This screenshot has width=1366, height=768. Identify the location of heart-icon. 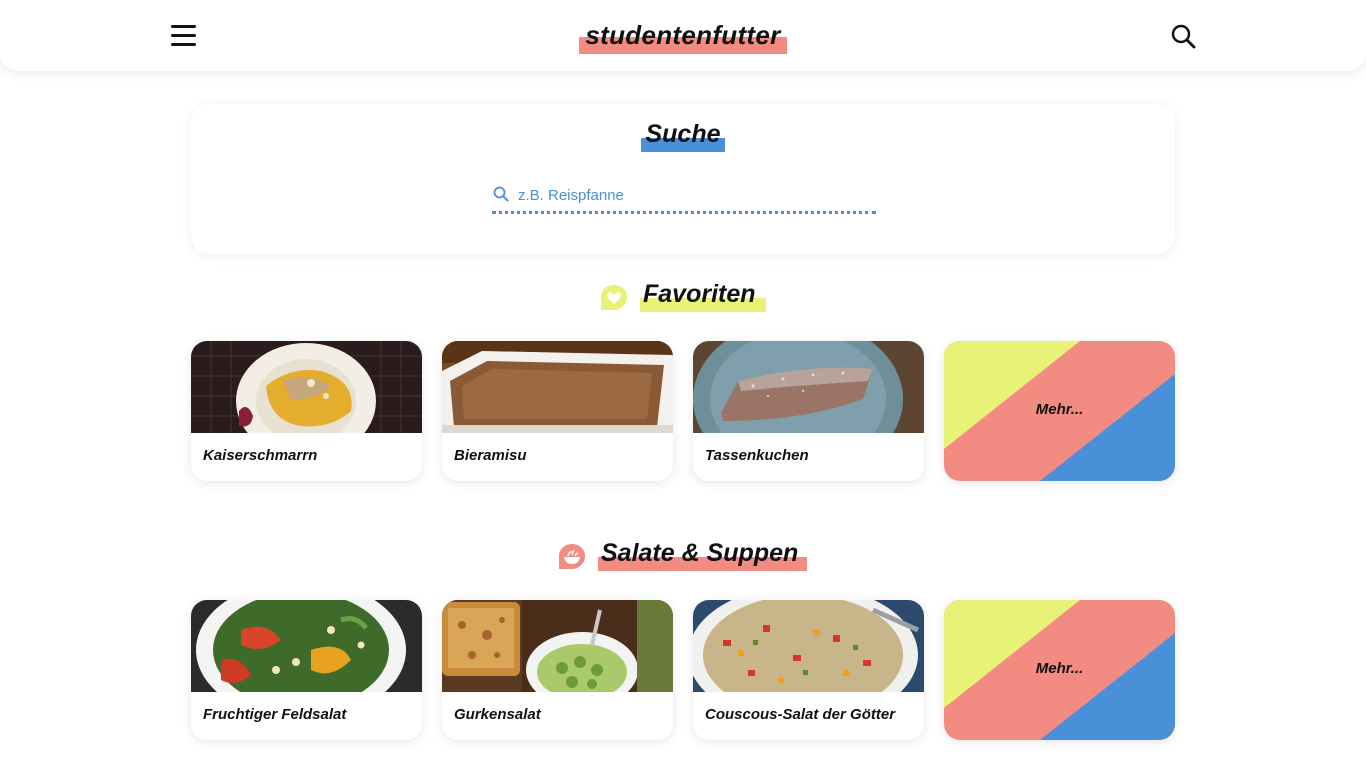
(614, 297).